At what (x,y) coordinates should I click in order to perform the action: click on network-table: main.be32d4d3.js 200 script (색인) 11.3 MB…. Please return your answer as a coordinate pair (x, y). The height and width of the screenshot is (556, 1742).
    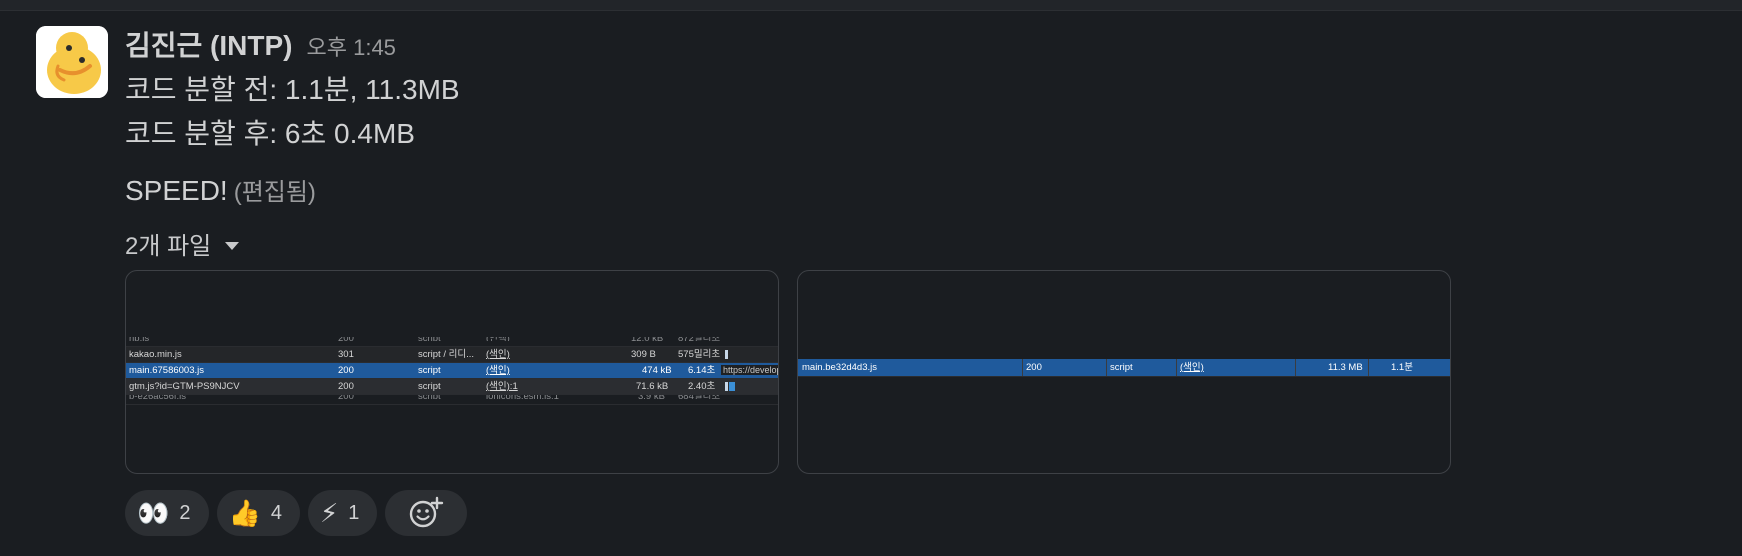
    Looking at the image, I should click on (1124, 368).